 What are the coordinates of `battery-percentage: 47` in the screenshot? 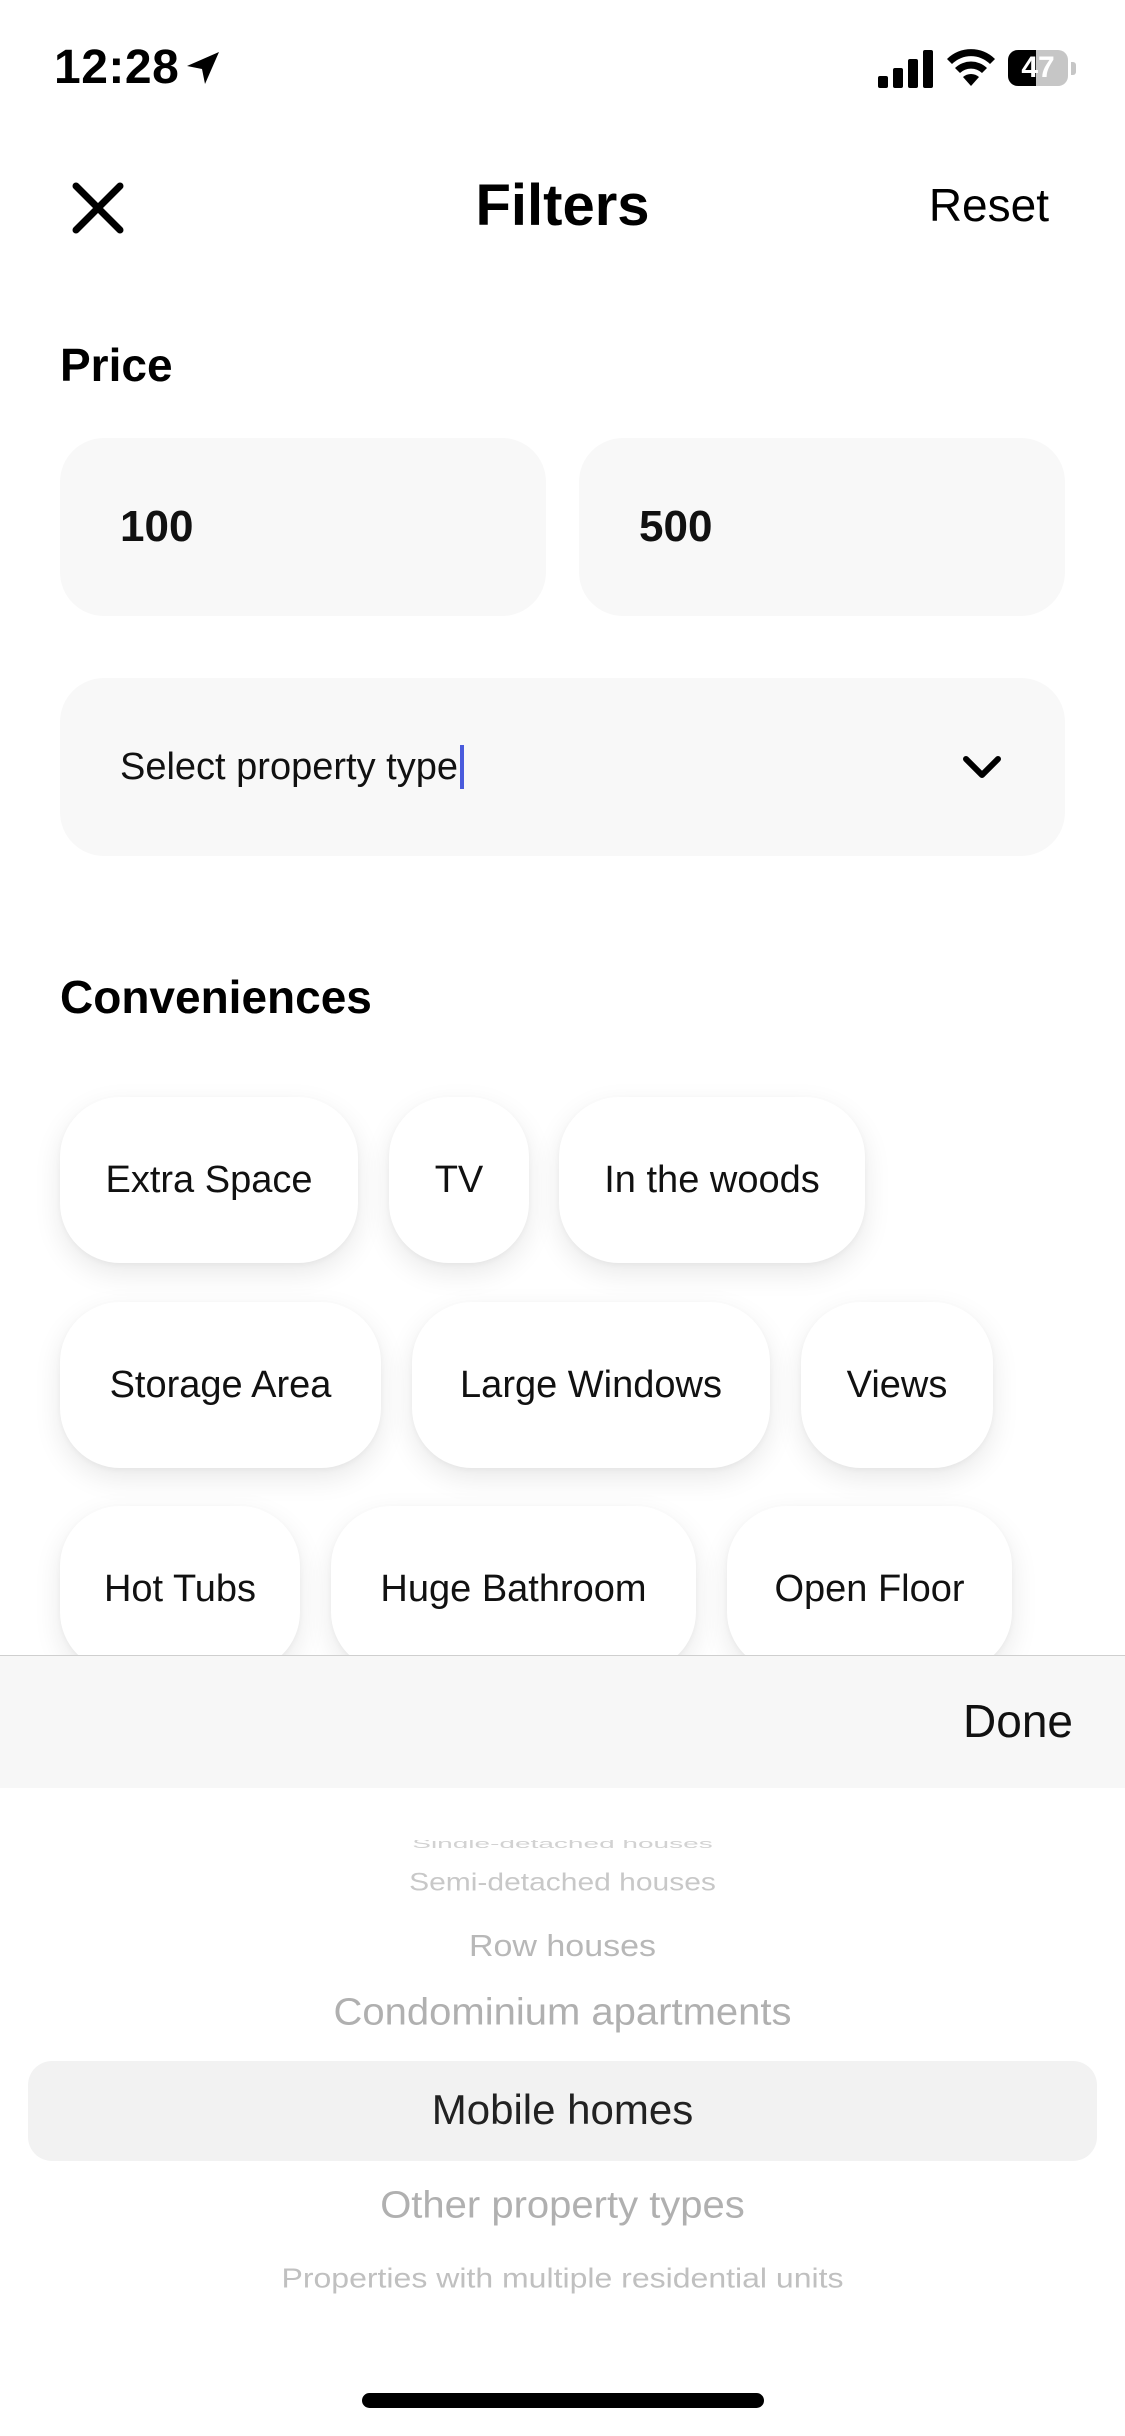 It's located at (1038, 67).